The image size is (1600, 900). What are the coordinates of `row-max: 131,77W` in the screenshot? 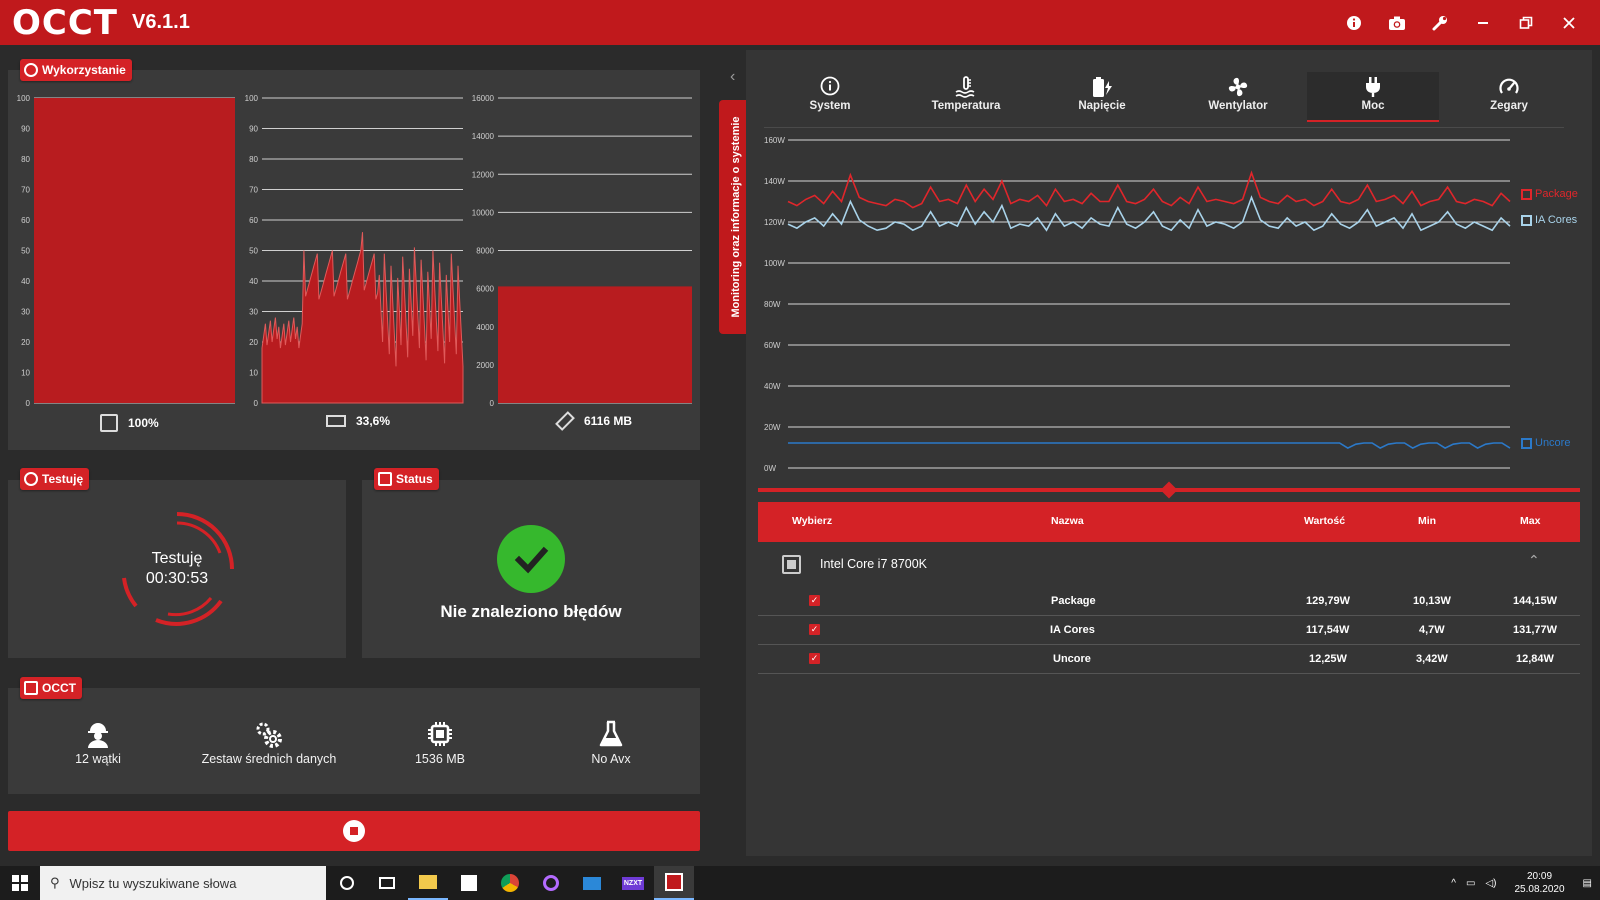 It's located at (1535, 630).